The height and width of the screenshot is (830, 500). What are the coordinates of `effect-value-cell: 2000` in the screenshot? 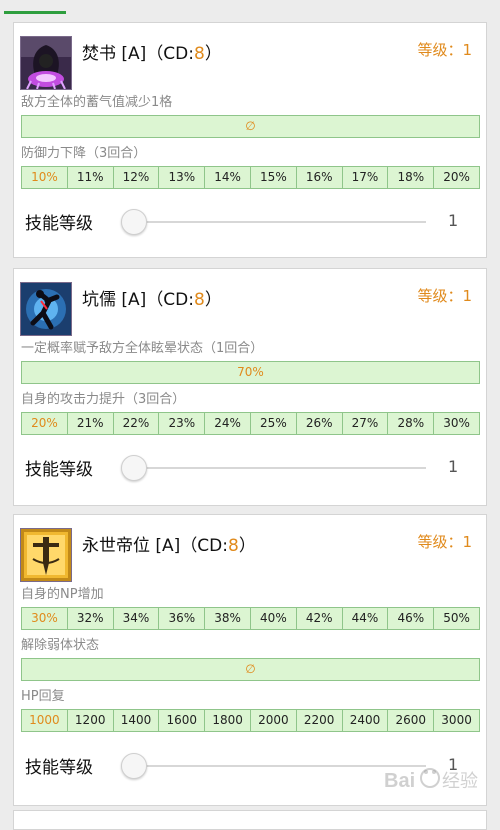 It's located at (272, 720).